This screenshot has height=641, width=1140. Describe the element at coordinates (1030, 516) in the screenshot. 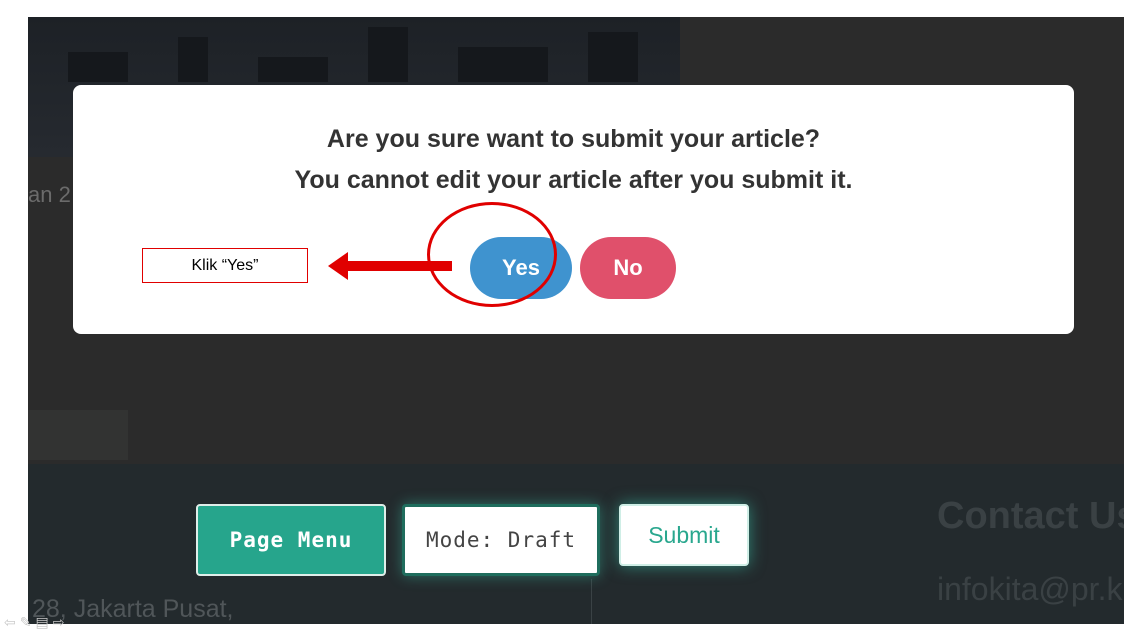

I see `contact-title: Contact Us` at that location.